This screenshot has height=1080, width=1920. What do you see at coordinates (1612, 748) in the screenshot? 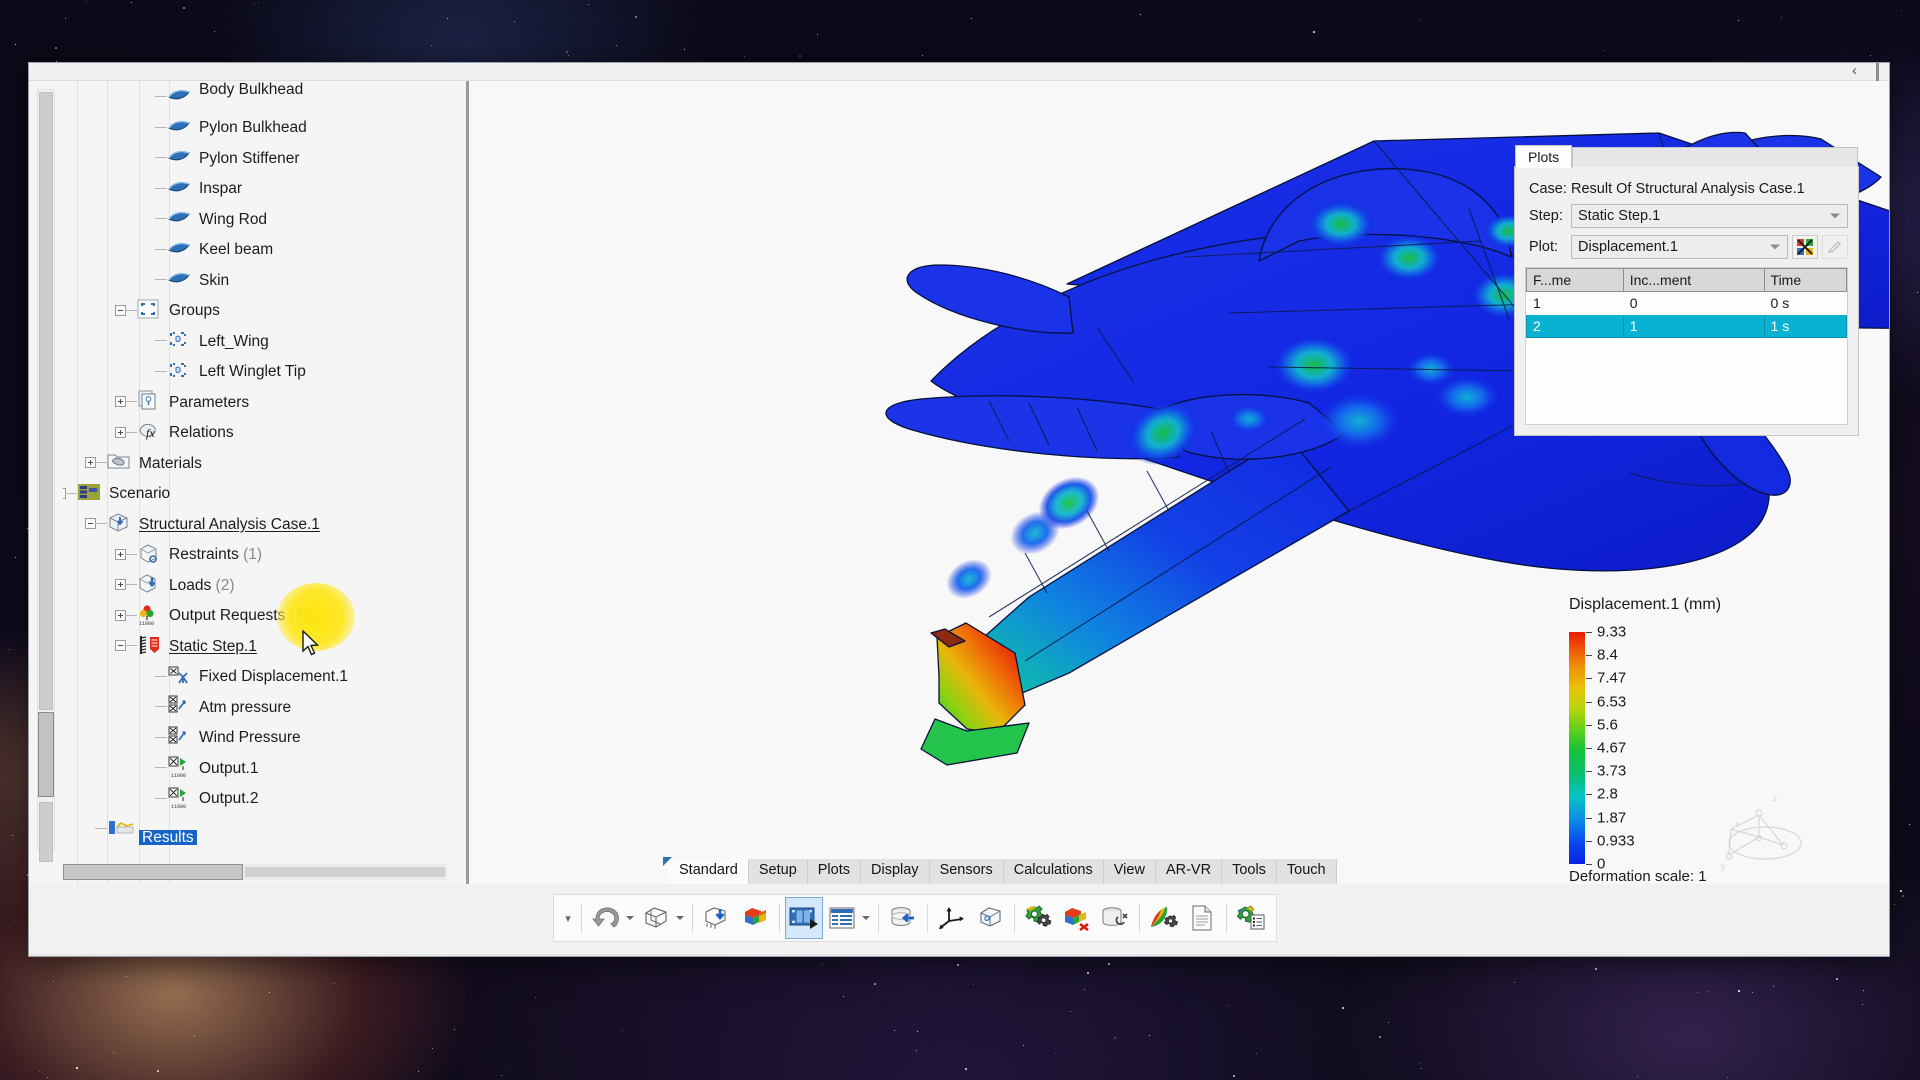
I see `legend-tick-label: 4.67` at bounding box center [1612, 748].